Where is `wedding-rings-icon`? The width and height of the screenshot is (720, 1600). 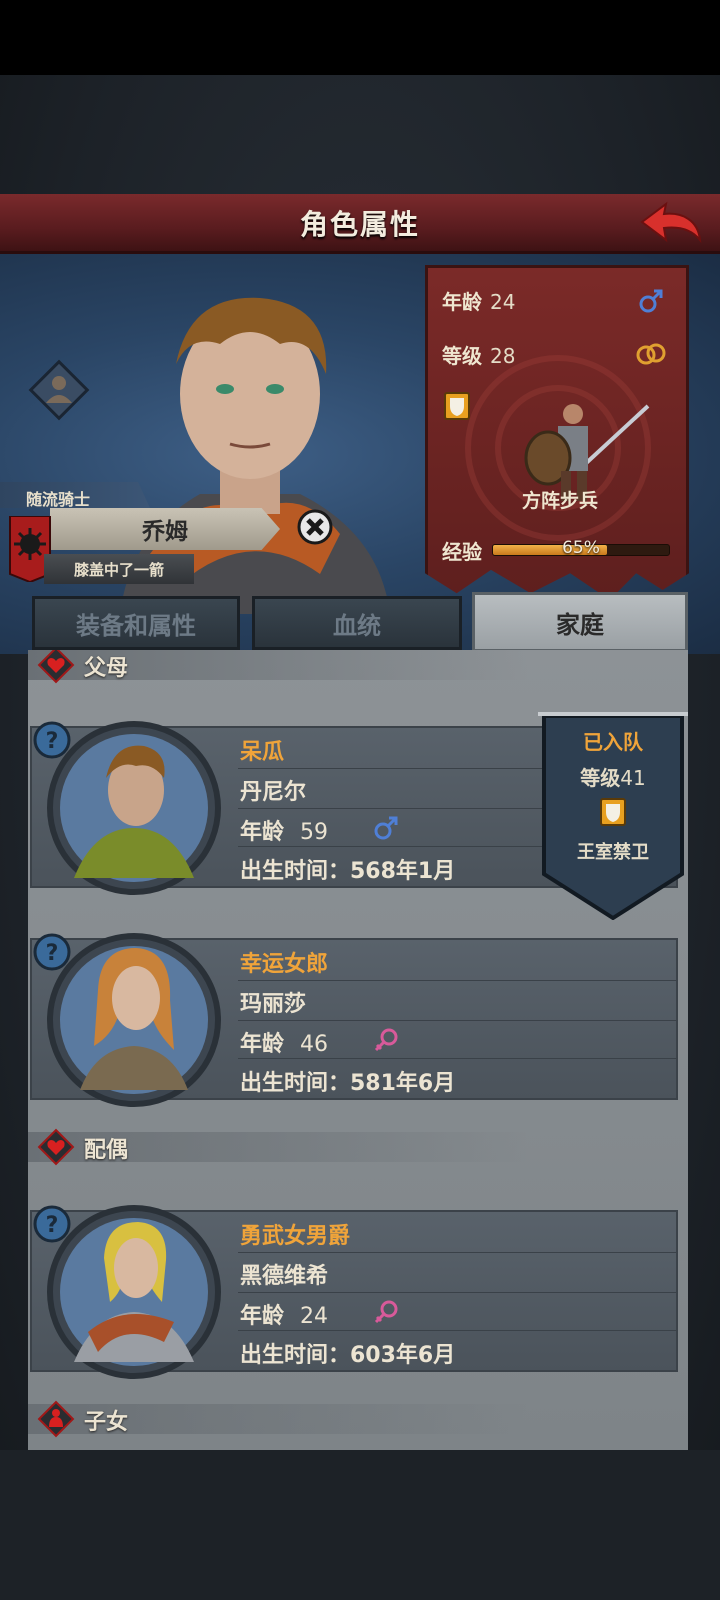 wedding-rings-icon is located at coordinates (651, 354).